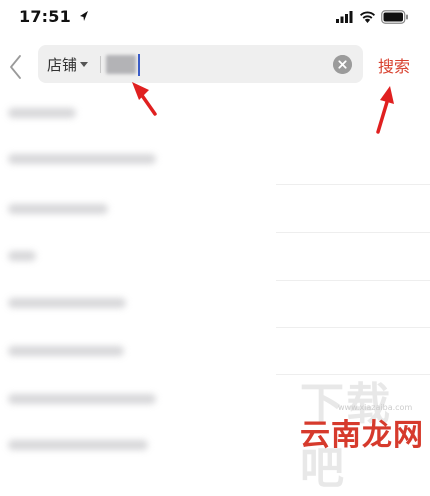  I want to click on watermark-brand: 云南龙网, so click(362, 435).